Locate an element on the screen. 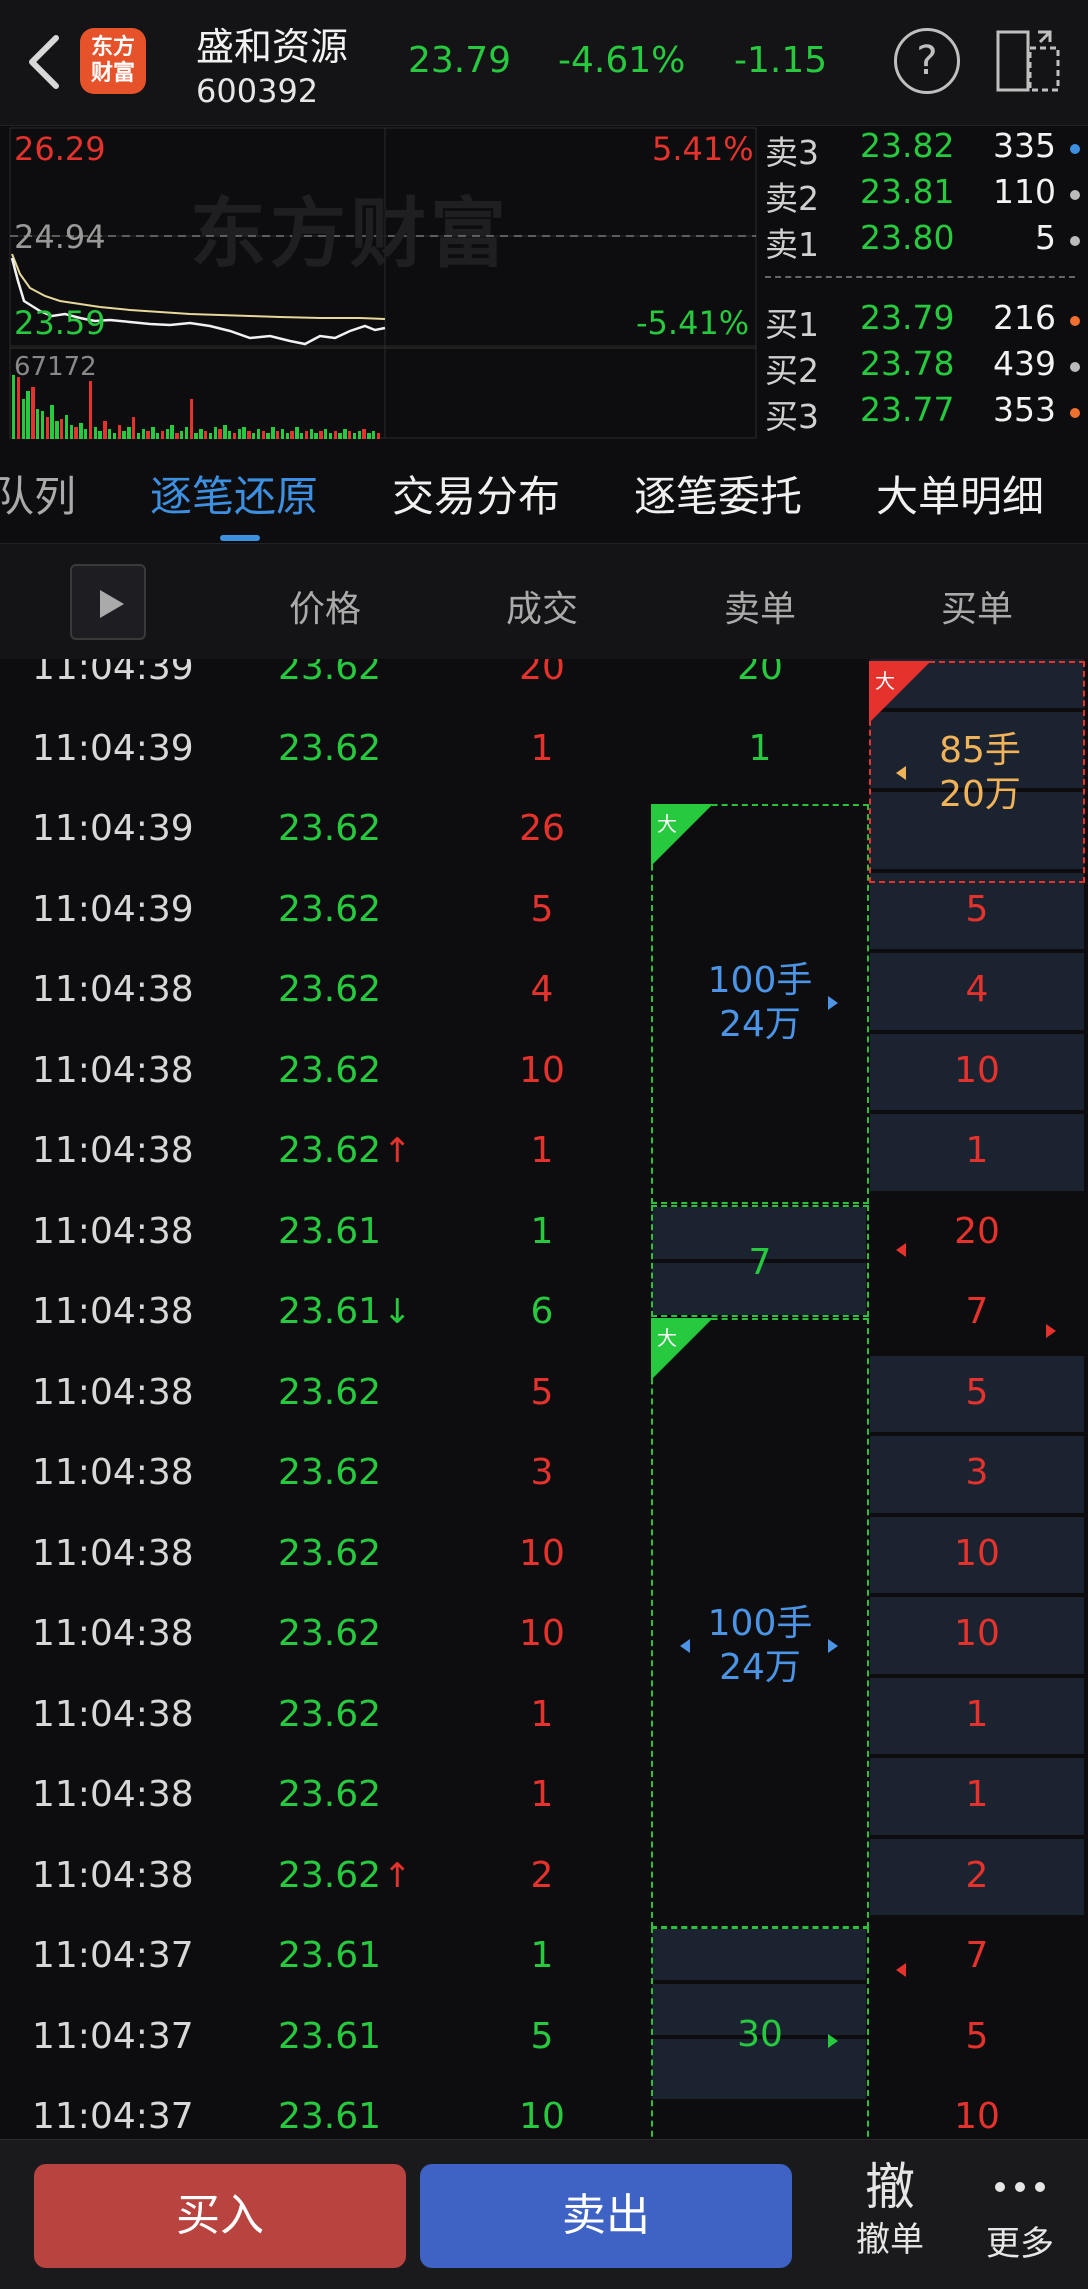 The width and height of the screenshot is (1088, 2289). row-qty: 10 is located at coordinates (542, 1070).